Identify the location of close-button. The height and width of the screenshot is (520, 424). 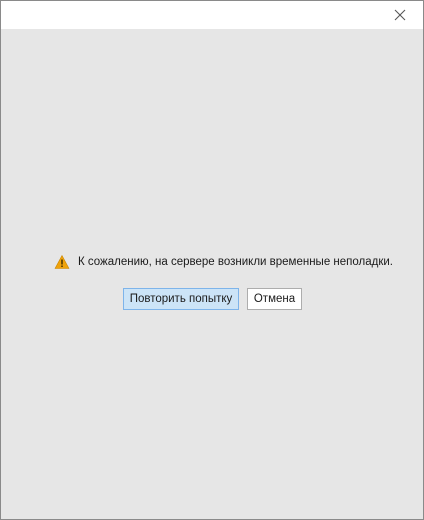
(400, 15).